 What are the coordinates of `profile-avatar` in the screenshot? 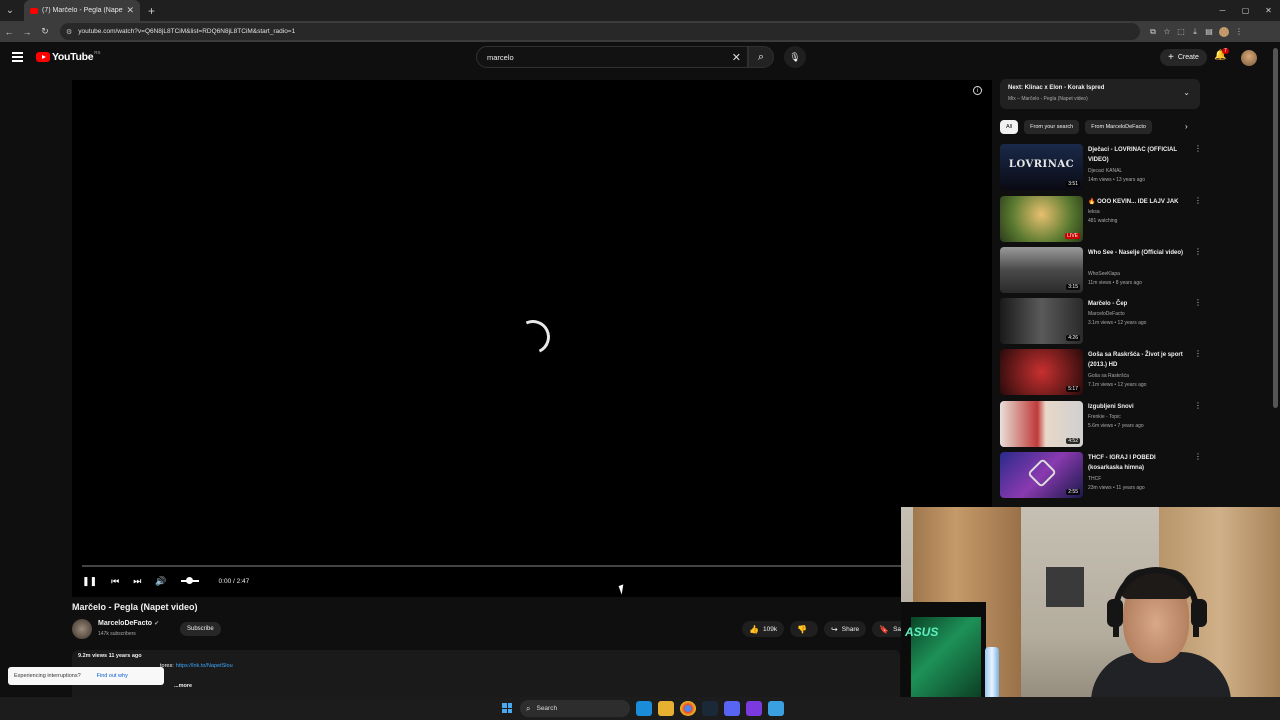 It's located at (1224, 31).